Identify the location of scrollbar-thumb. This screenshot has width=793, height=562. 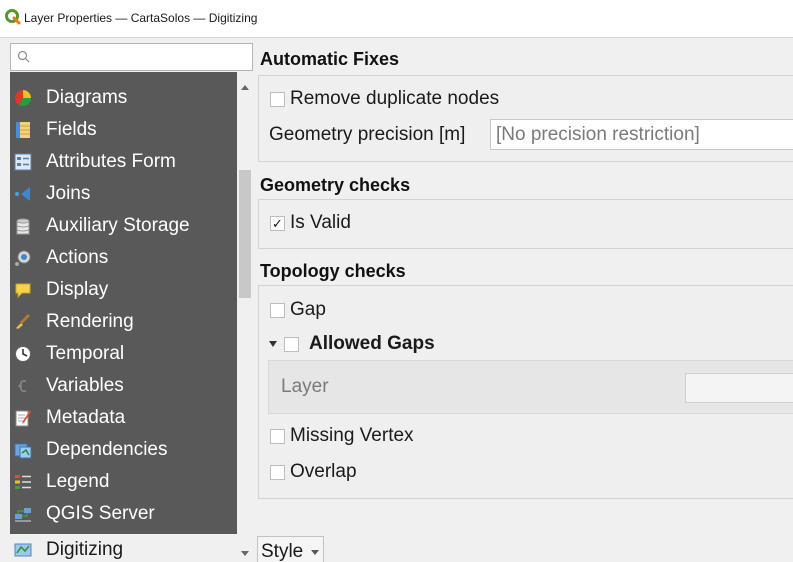
(245, 234).